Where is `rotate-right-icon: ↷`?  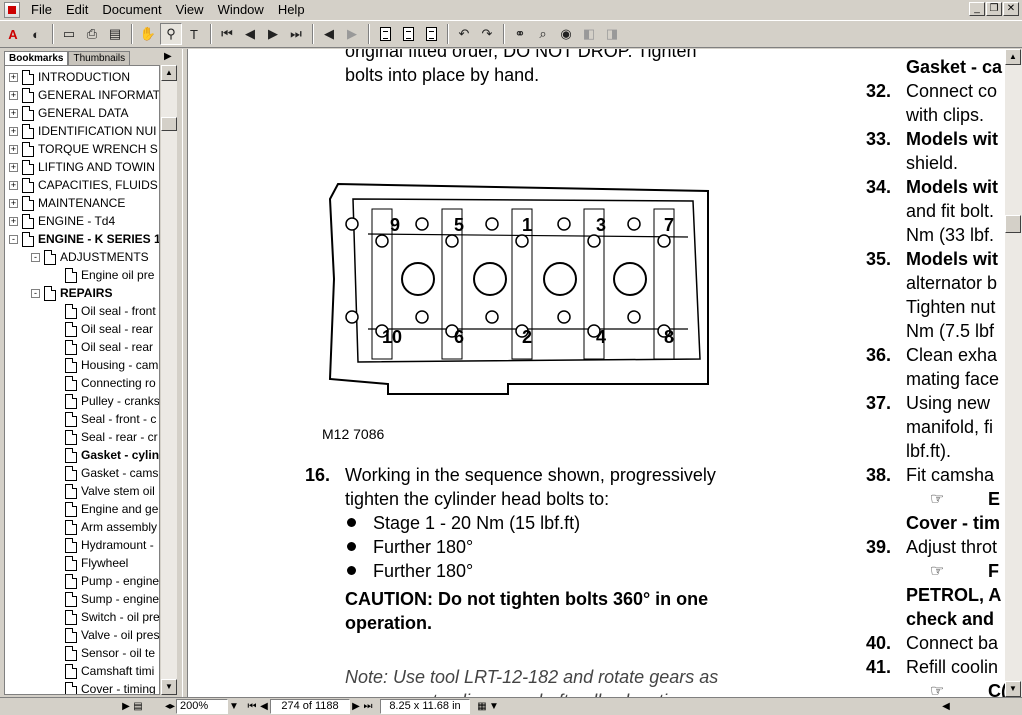 rotate-right-icon: ↷ is located at coordinates (487, 34).